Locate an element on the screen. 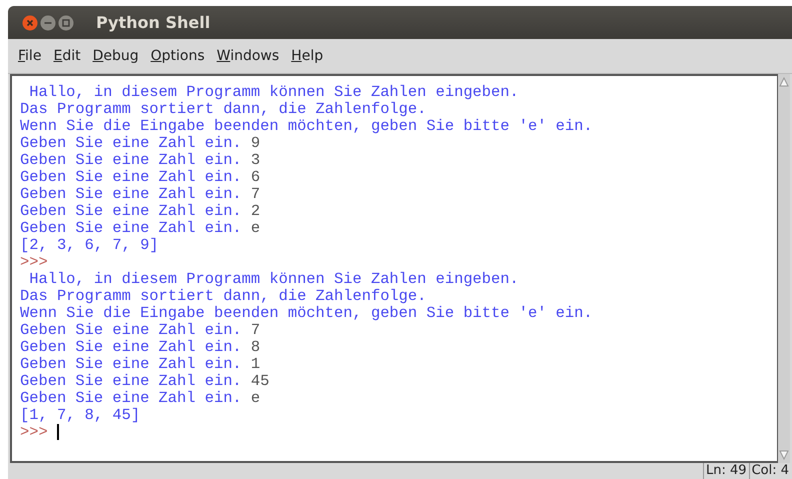  menu-item: File is located at coordinates (30, 56).